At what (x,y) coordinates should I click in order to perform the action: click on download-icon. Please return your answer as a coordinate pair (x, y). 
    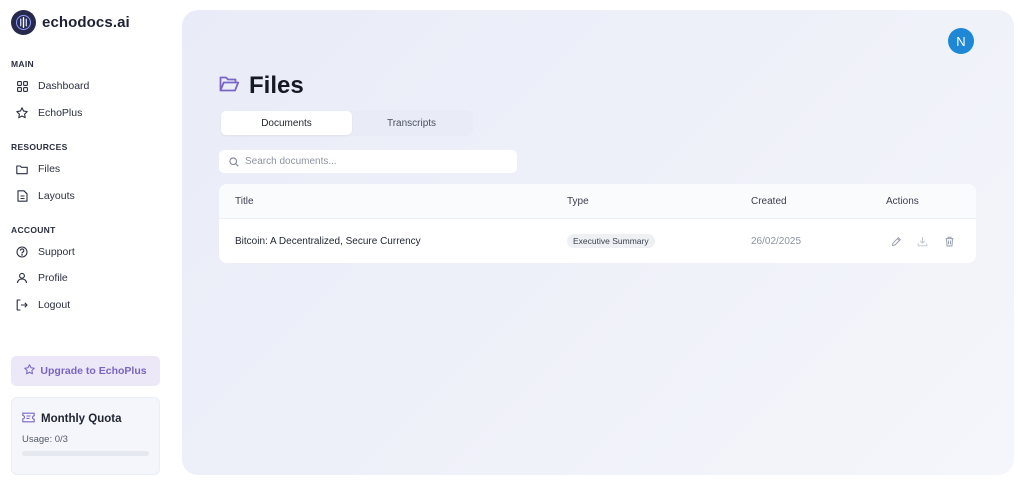
    Looking at the image, I should click on (922, 241).